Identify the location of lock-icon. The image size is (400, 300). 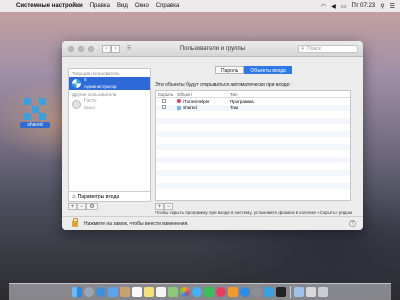
(75, 222).